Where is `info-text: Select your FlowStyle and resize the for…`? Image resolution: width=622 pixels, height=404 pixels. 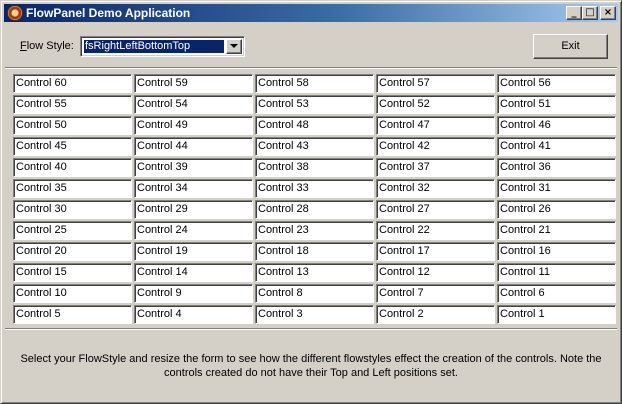 info-text: Select your FlowStyle and resize the for… is located at coordinates (311, 366).